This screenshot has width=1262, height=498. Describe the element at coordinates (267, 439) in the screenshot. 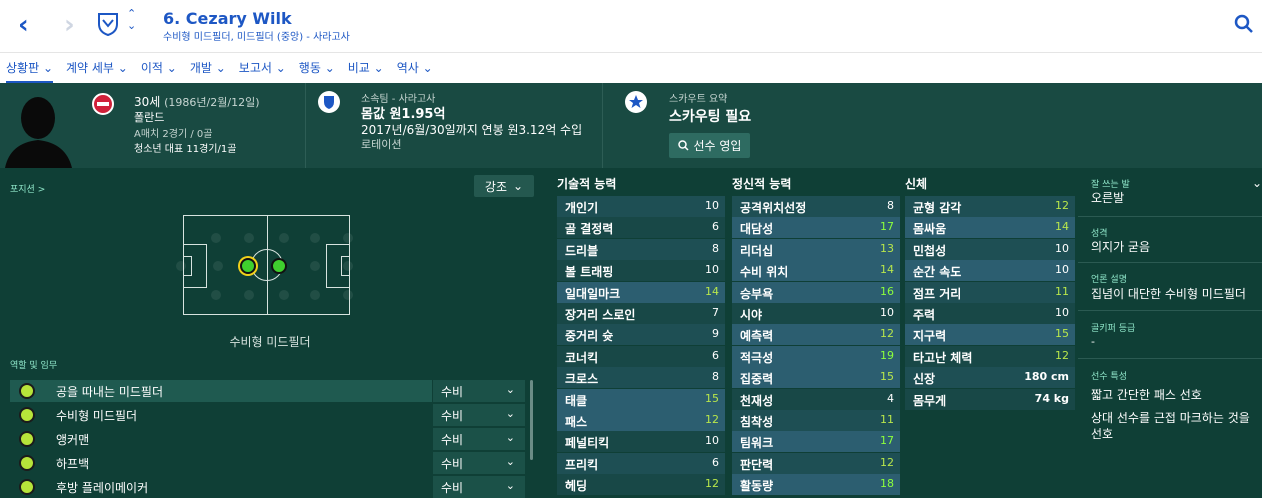

I see `role-row: 앵커맨 수비 ⌄` at that location.